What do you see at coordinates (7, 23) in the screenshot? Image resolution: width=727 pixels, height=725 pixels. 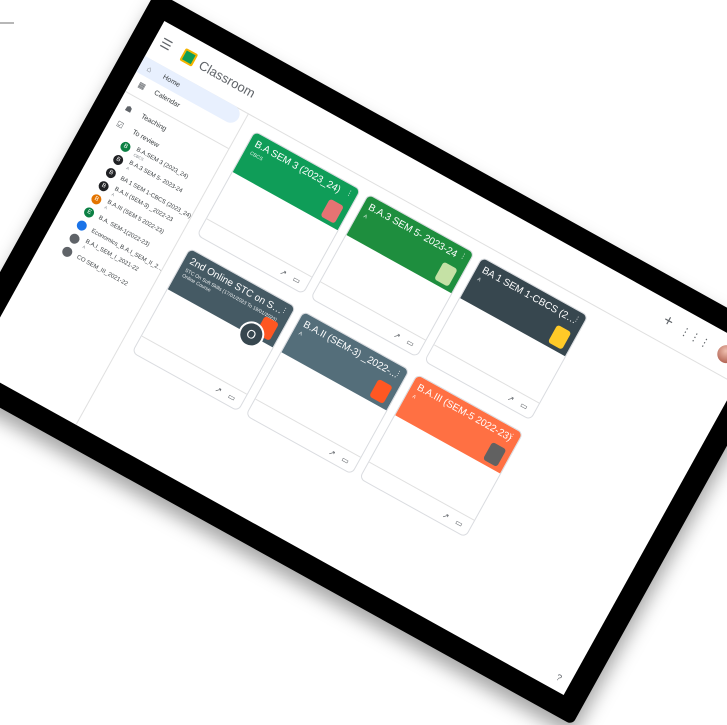 I see `page-edge-line` at bounding box center [7, 23].